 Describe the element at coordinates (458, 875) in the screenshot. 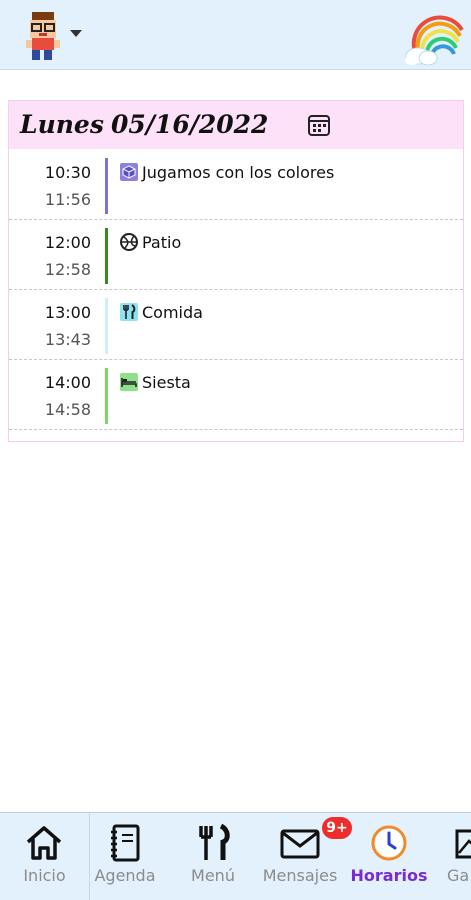

I see `nav-label: Ga` at that location.